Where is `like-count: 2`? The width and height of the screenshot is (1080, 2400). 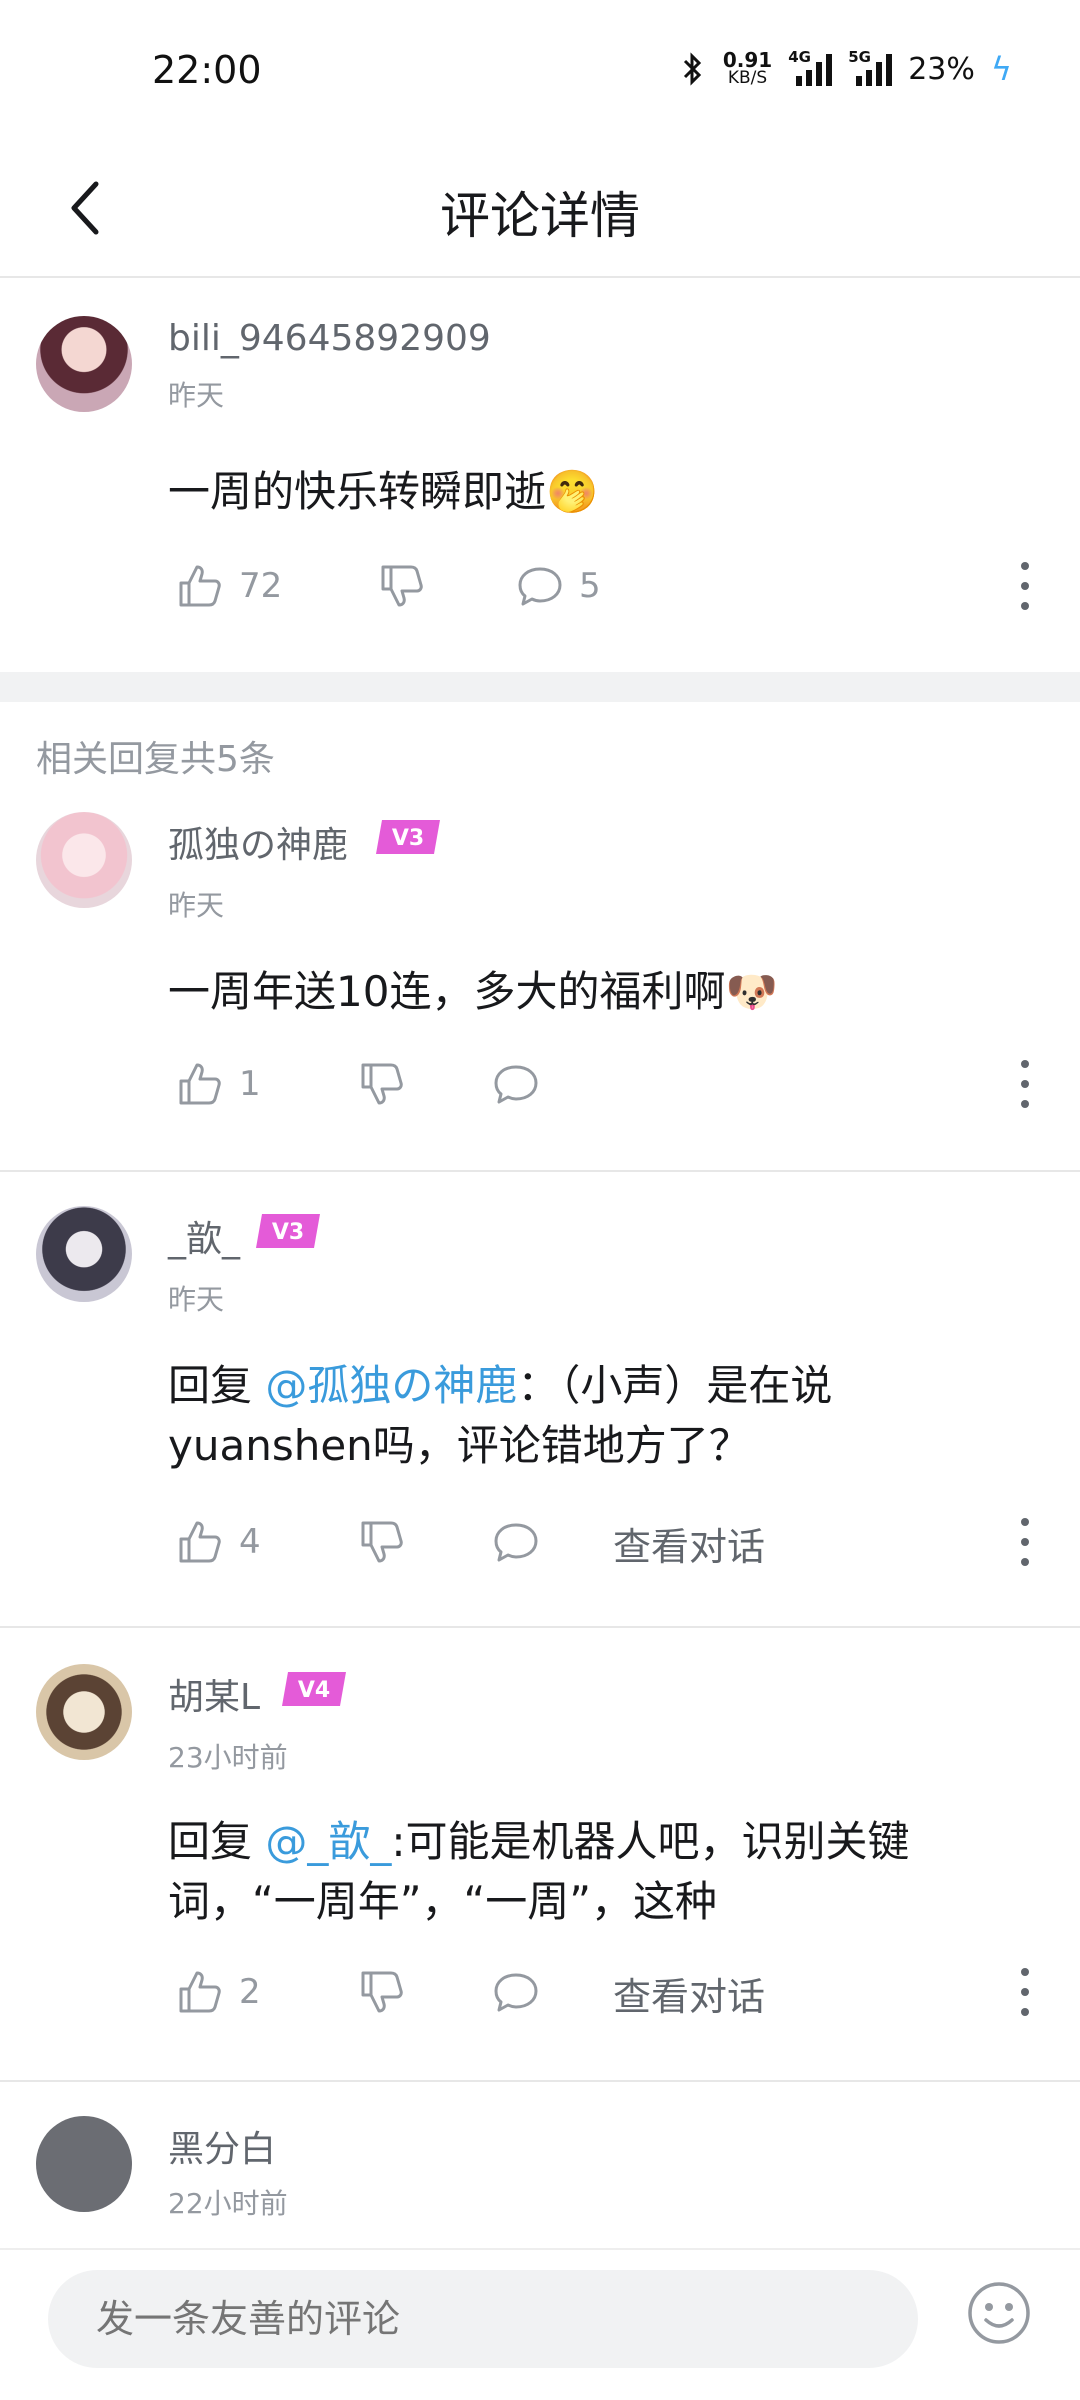 like-count: 2 is located at coordinates (250, 1992).